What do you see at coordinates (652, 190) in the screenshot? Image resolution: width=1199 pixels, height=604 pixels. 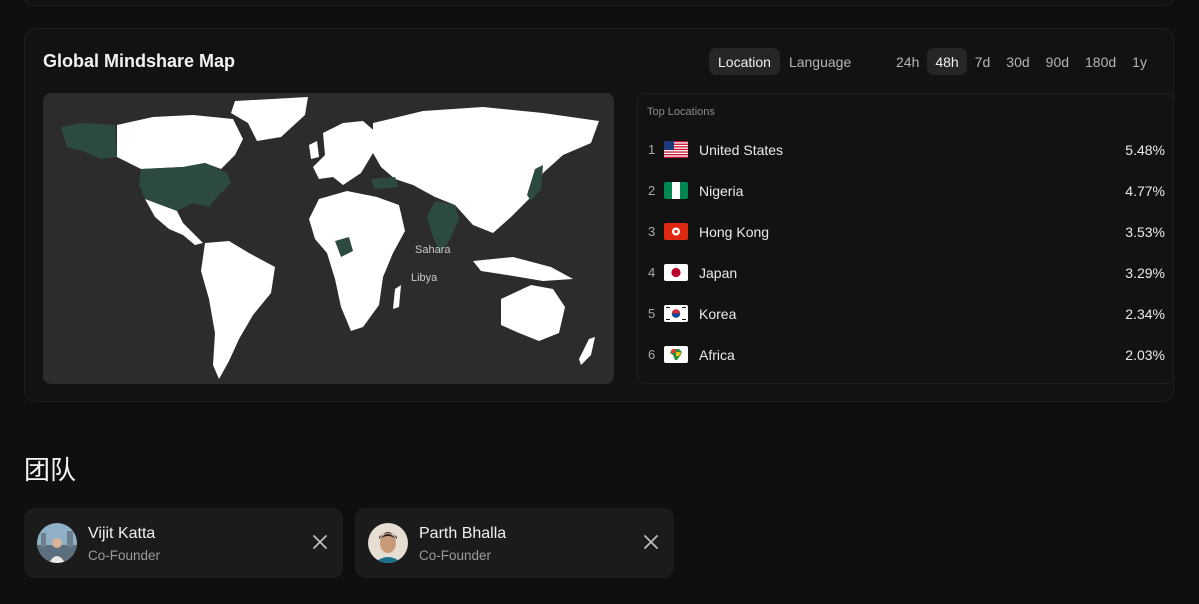 I see `rank: 2` at bounding box center [652, 190].